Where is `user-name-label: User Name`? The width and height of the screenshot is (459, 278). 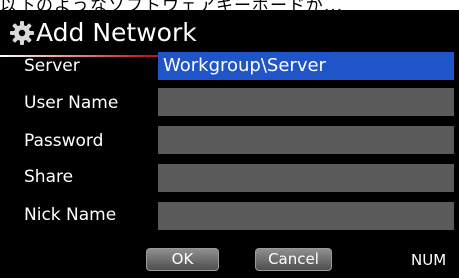 user-name-label: User Name is located at coordinates (71, 103).